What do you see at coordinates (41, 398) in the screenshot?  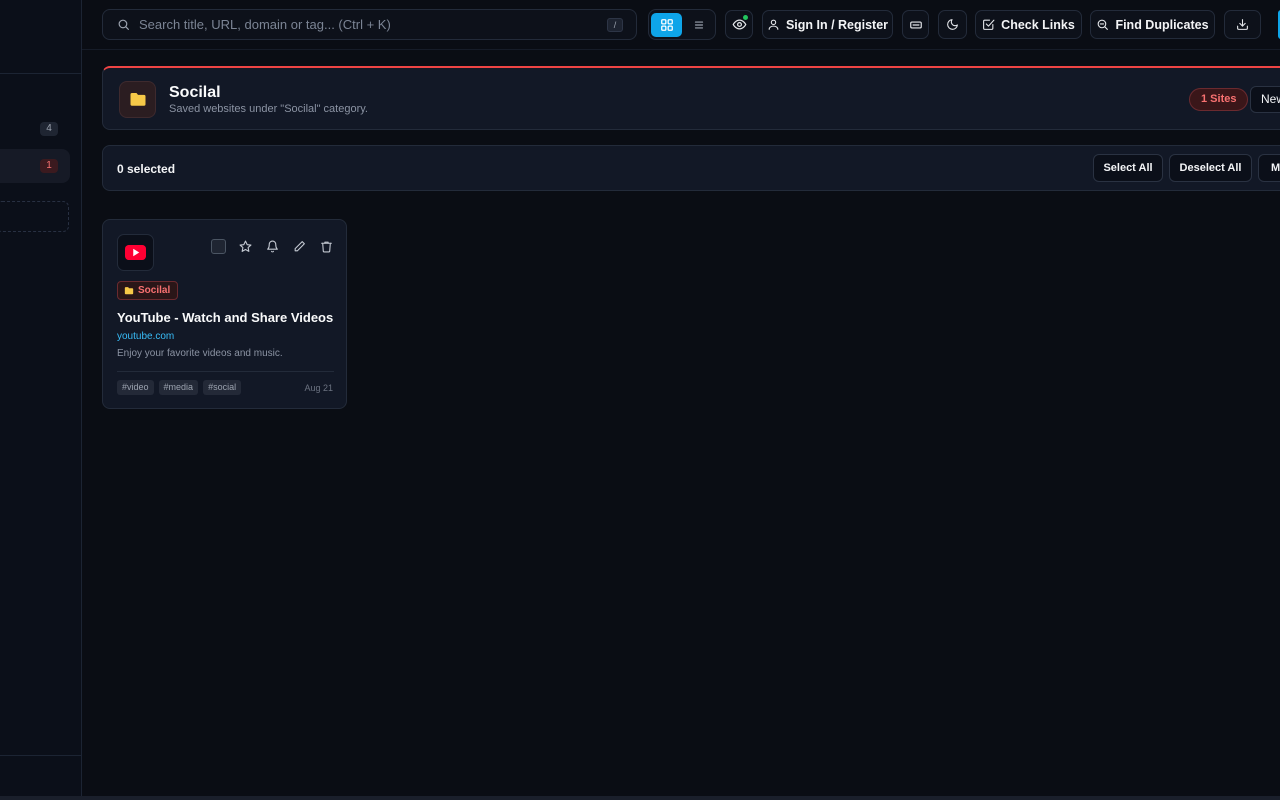 I see `sidebar: 4 1` at bounding box center [41, 398].